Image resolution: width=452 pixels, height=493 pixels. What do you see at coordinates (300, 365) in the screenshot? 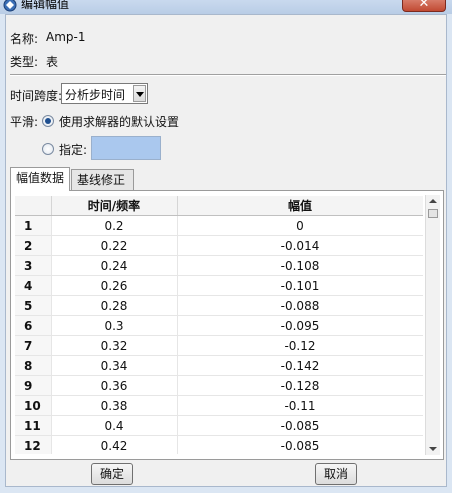
I see `amplitude-cell: -0.142` at bounding box center [300, 365].